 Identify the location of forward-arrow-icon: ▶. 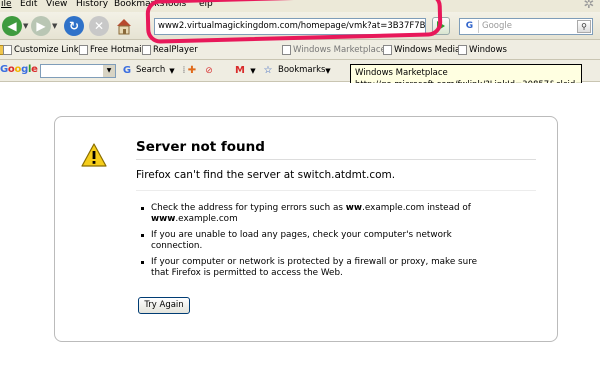
(41, 26).